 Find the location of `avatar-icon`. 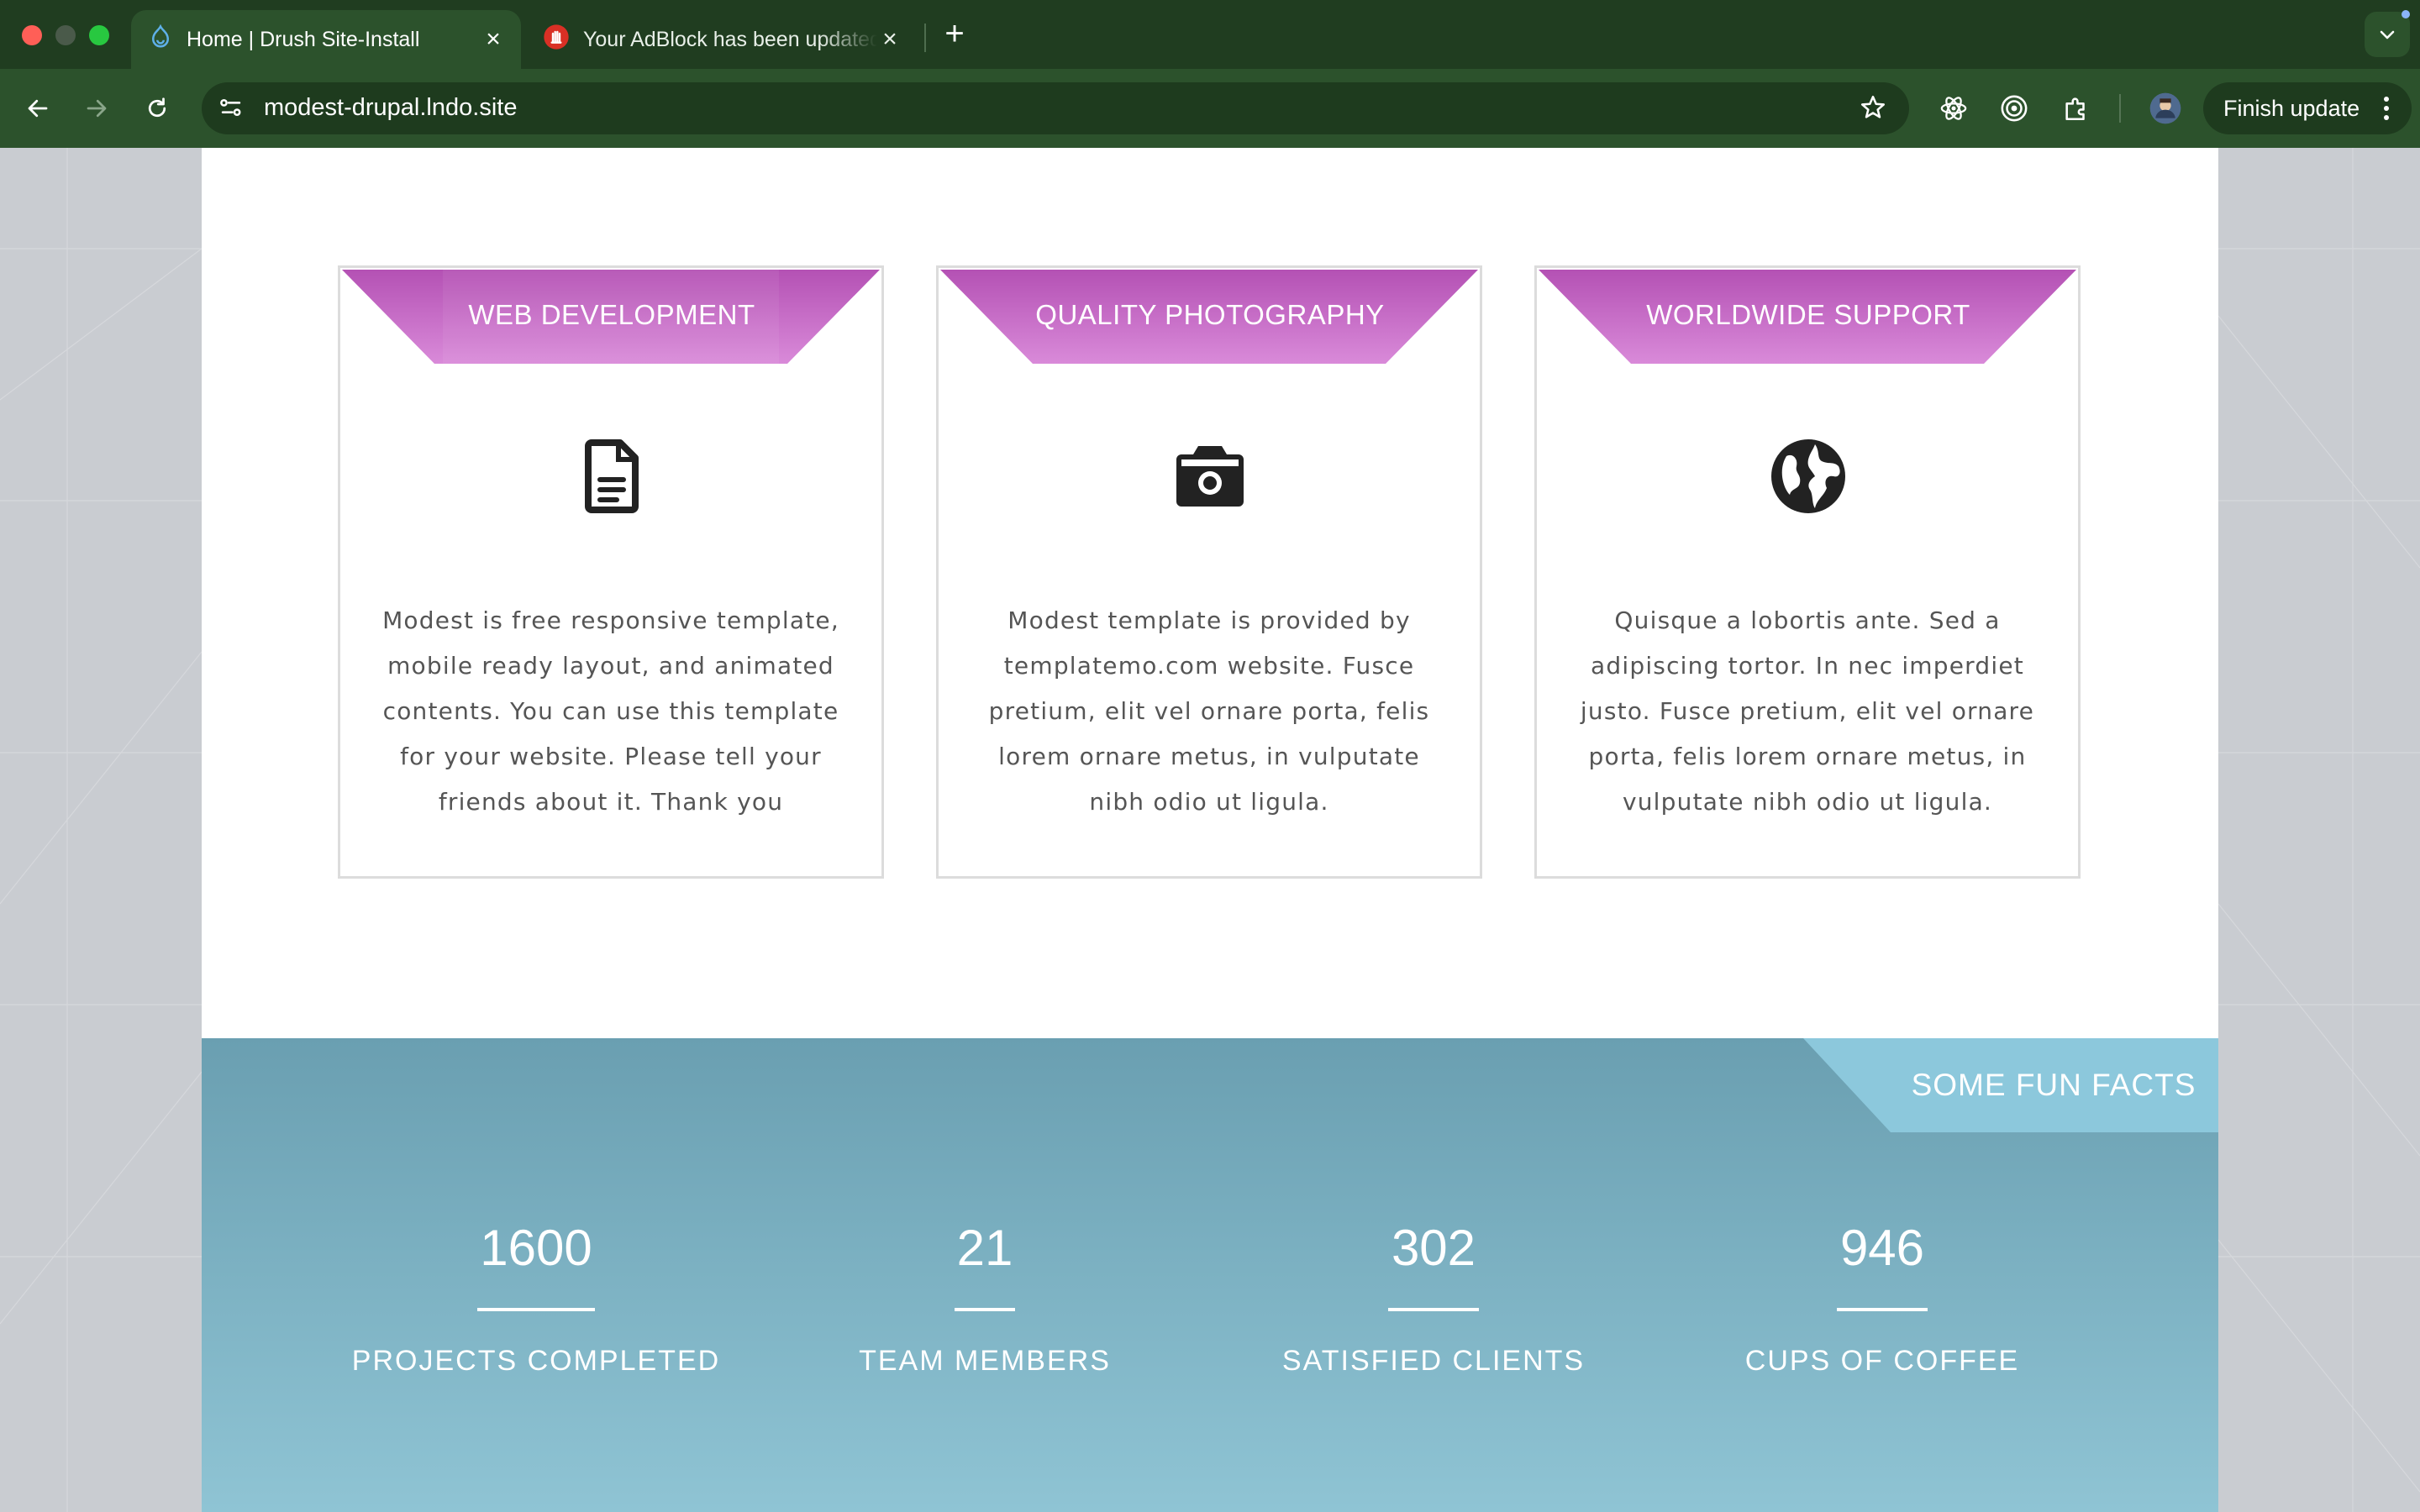

avatar-icon is located at coordinates (2165, 108).